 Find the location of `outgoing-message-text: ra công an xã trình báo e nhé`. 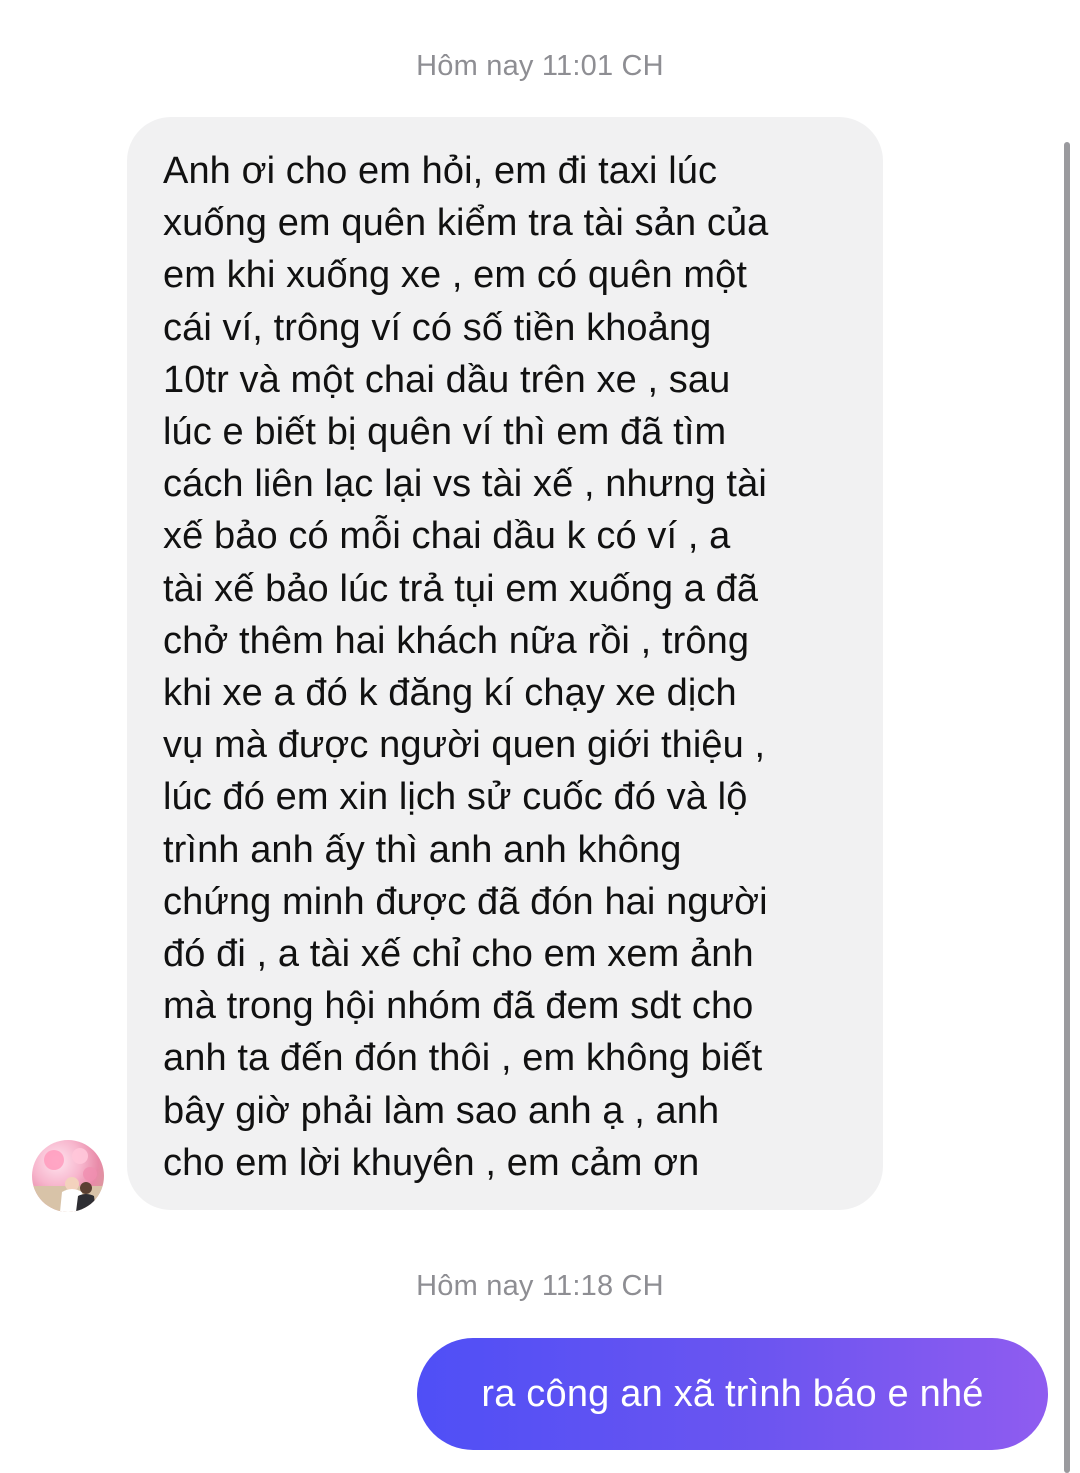

outgoing-message-text: ra công an xã trình báo e nhé is located at coordinates (732, 1393).